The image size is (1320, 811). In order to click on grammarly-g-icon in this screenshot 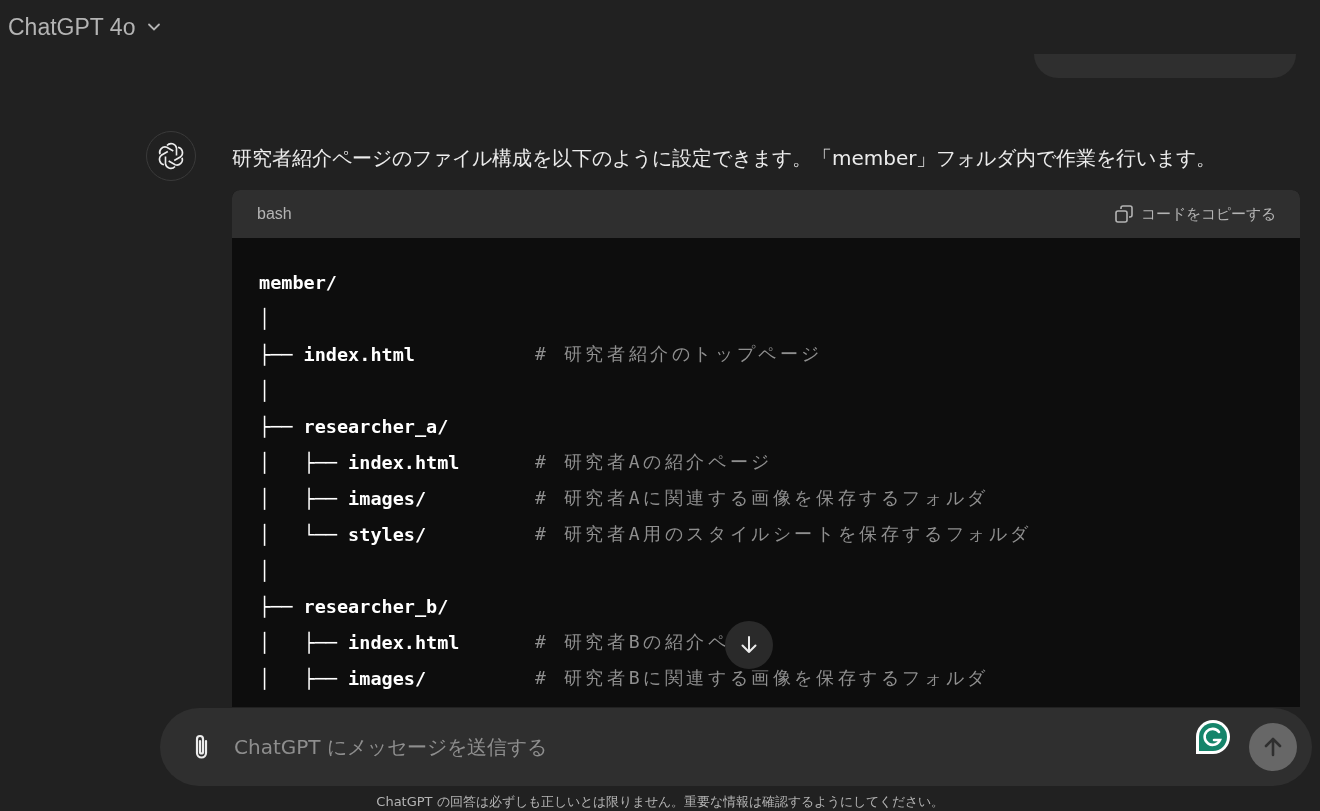, I will do `click(1213, 737)`.